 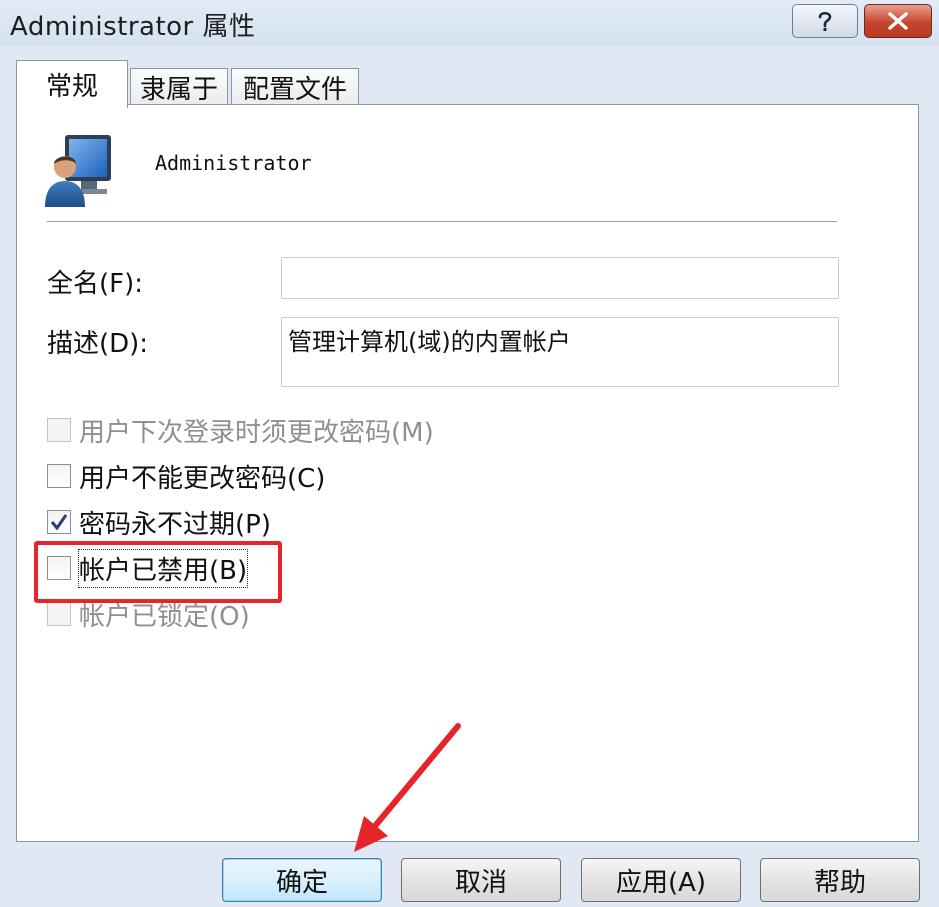 I want to click on window-title: Administrator 属性, so click(x=133, y=27).